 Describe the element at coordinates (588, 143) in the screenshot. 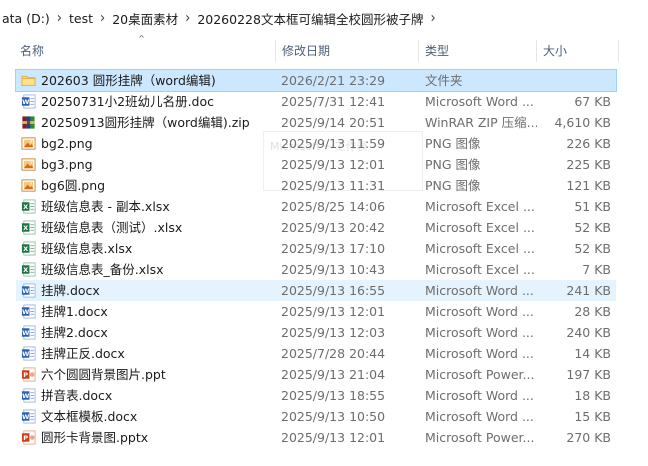

I see `file-size: 226 KB` at that location.